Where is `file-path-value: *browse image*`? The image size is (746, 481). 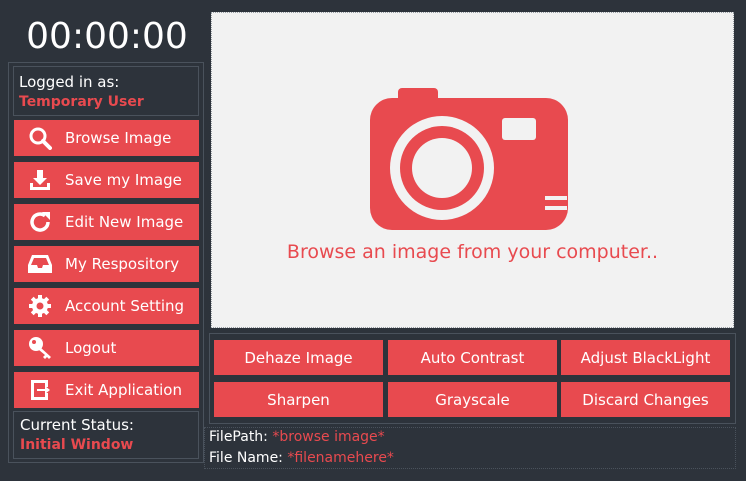 file-path-value: *browse image* is located at coordinates (328, 437).